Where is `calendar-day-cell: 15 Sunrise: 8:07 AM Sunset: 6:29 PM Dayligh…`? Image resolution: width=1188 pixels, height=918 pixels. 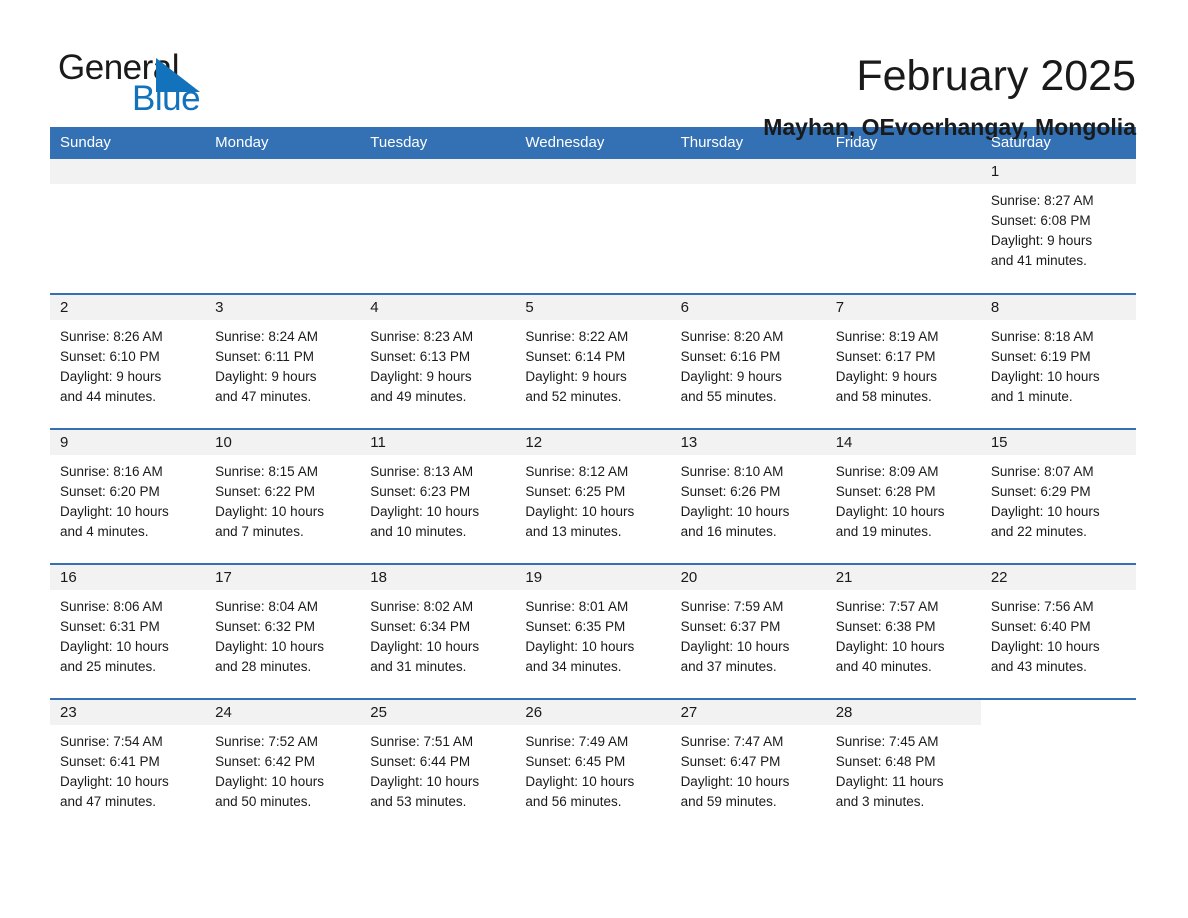
calendar-day-cell: 15 Sunrise: 8:07 AM Sunset: 6:29 PM Dayligh… is located at coordinates (1058, 496).